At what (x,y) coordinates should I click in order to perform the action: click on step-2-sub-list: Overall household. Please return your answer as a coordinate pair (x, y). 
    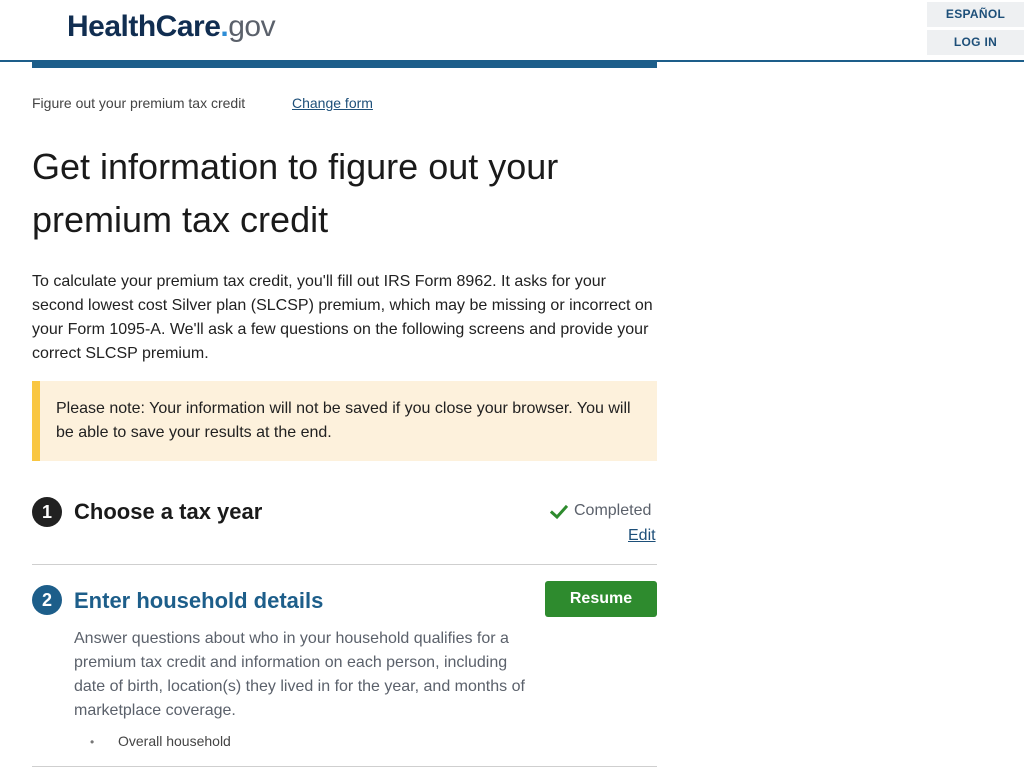
    Looking at the image, I should click on (160, 741).